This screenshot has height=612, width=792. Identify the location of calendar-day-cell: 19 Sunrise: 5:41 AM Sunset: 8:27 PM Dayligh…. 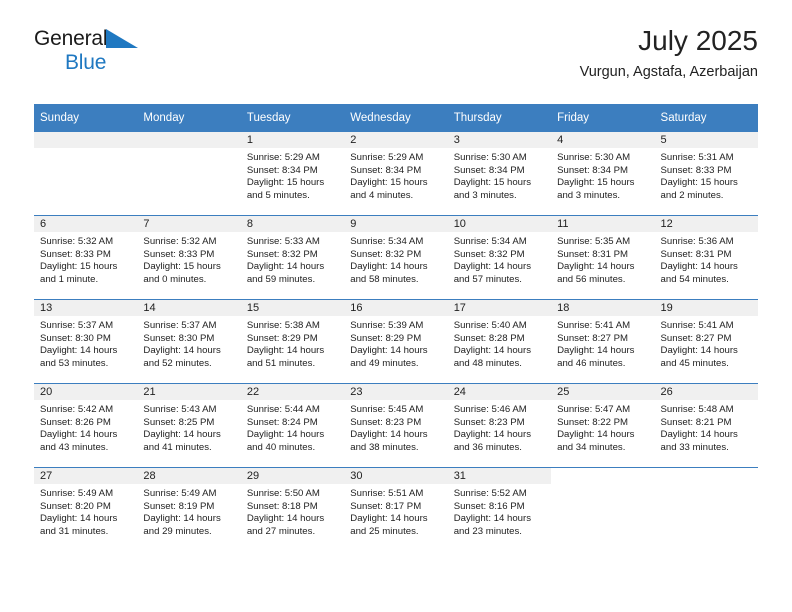
(706, 342).